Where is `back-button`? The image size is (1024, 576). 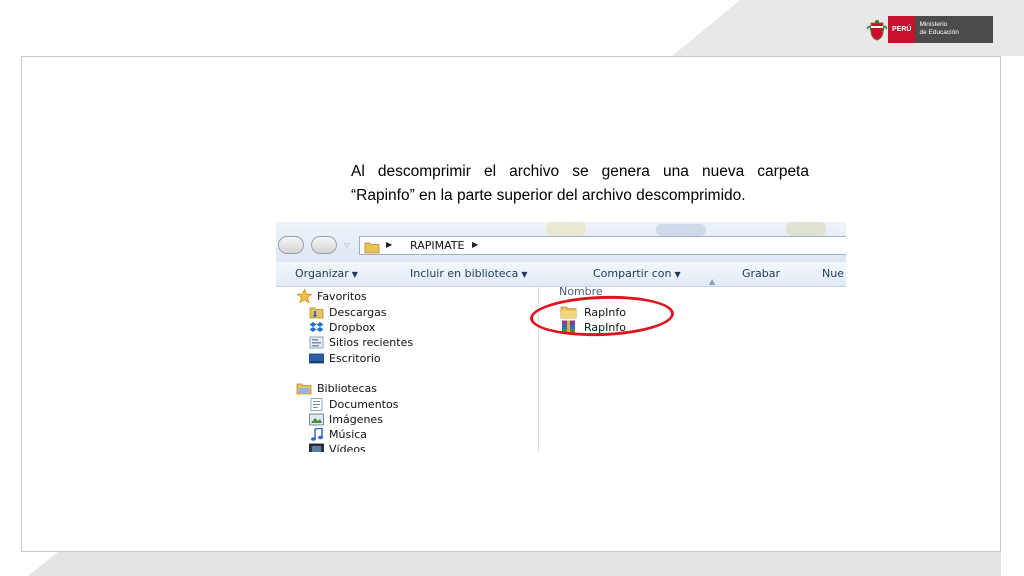 back-button is located at coordinates (291, 245).